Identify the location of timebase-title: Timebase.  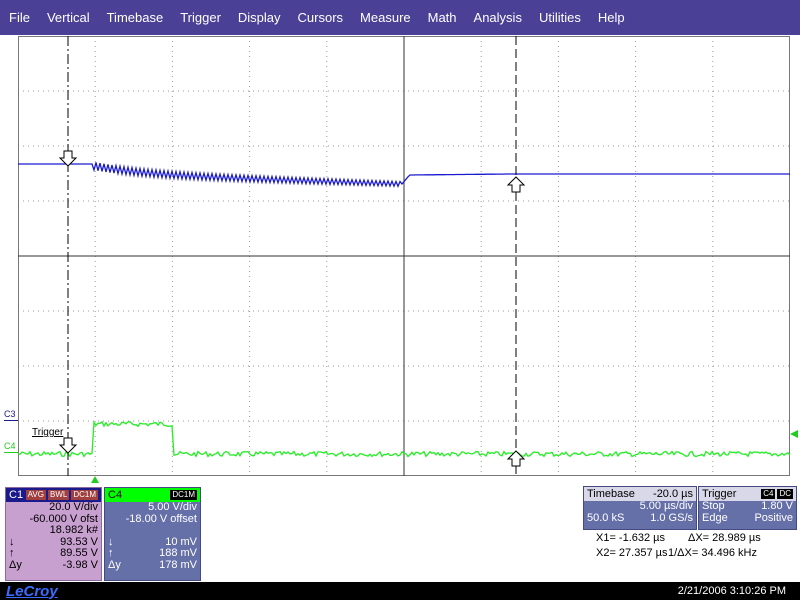
(611, 494).